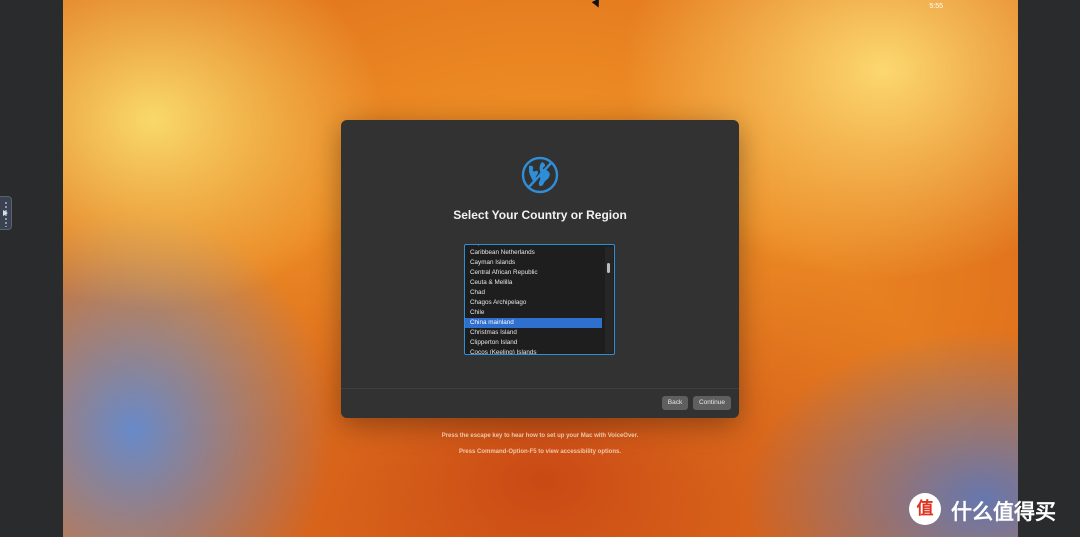 Image resolution: width=1080 pixels, height=537 pixels. I want to click on list-scrollbar, so click(609, 300).